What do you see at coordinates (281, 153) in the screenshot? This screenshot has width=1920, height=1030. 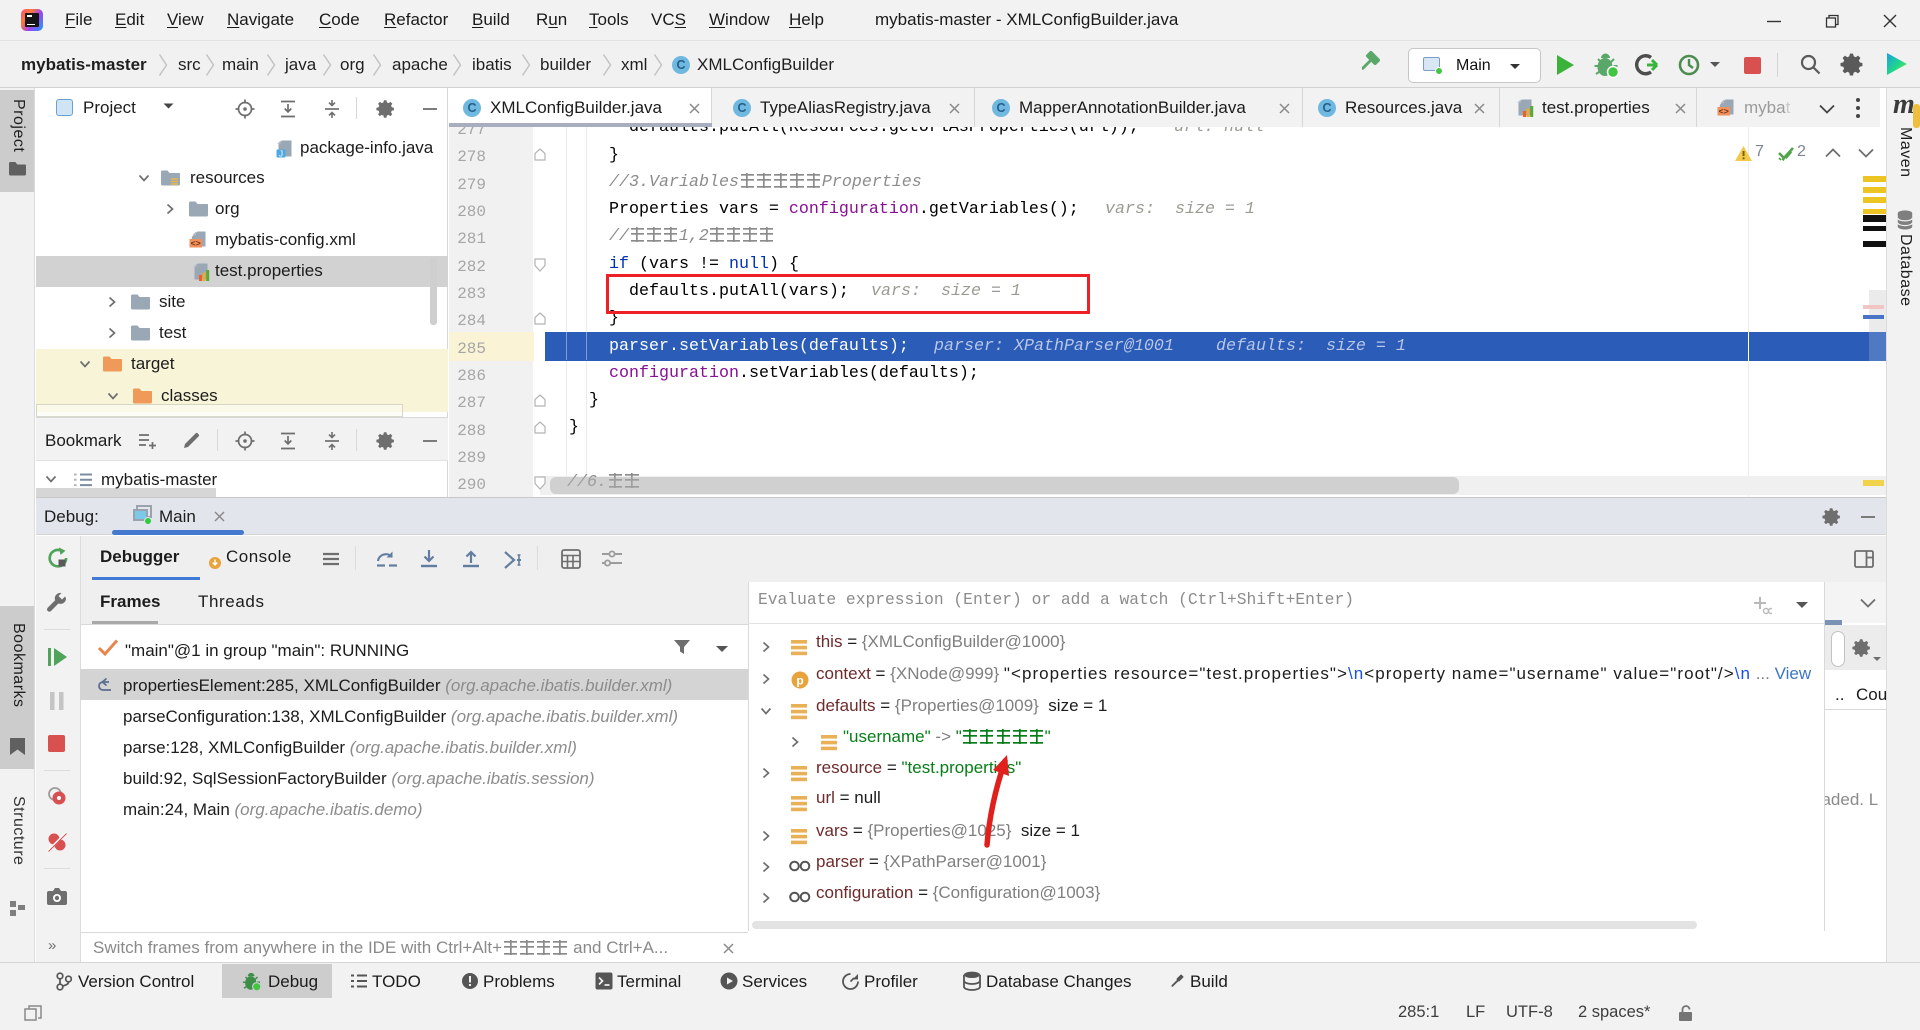 I see `svg-text: J` at bounding box center [281, 153].